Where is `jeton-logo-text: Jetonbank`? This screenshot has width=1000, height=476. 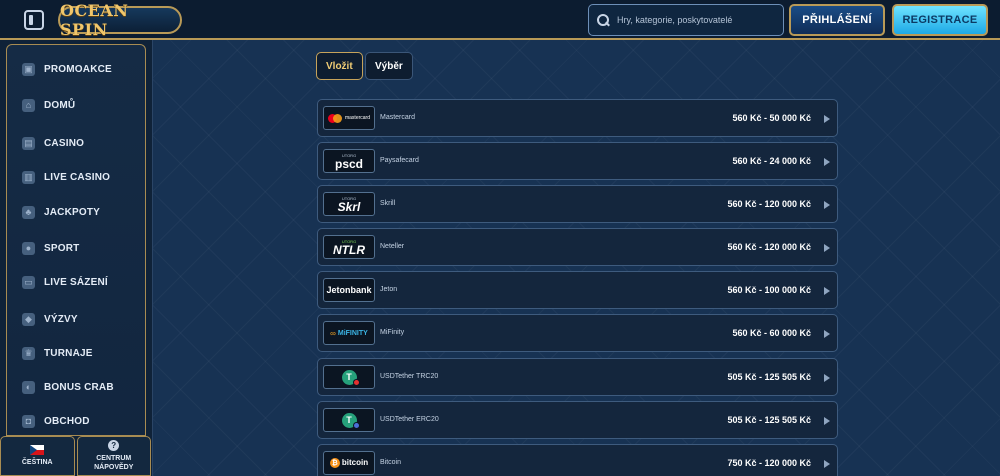 jeton-logo-text: Jetonbank is located at coordinates (349, 289).